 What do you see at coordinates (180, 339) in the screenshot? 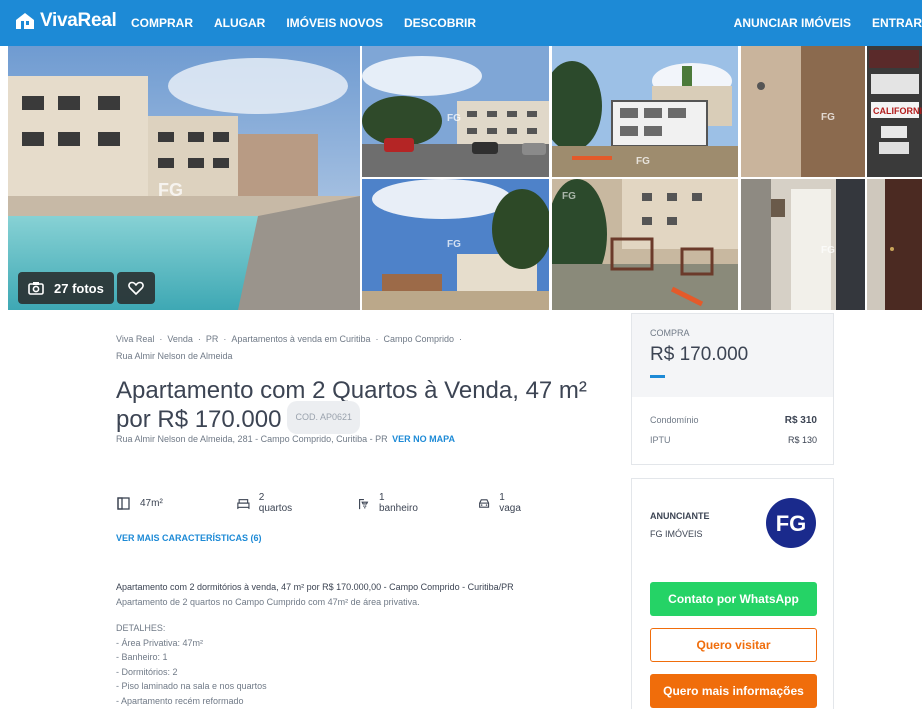
I see `breadcrumb-item: Venda` at bounding box center [180, 339].